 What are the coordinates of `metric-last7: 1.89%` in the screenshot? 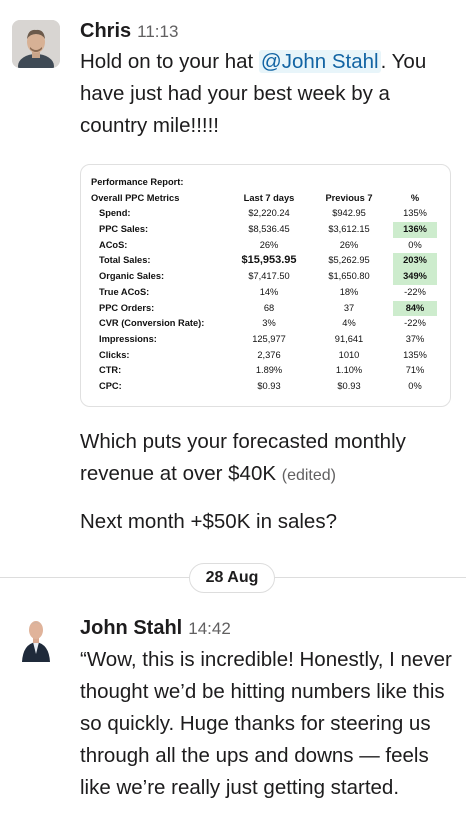 It's located at (269, 370).